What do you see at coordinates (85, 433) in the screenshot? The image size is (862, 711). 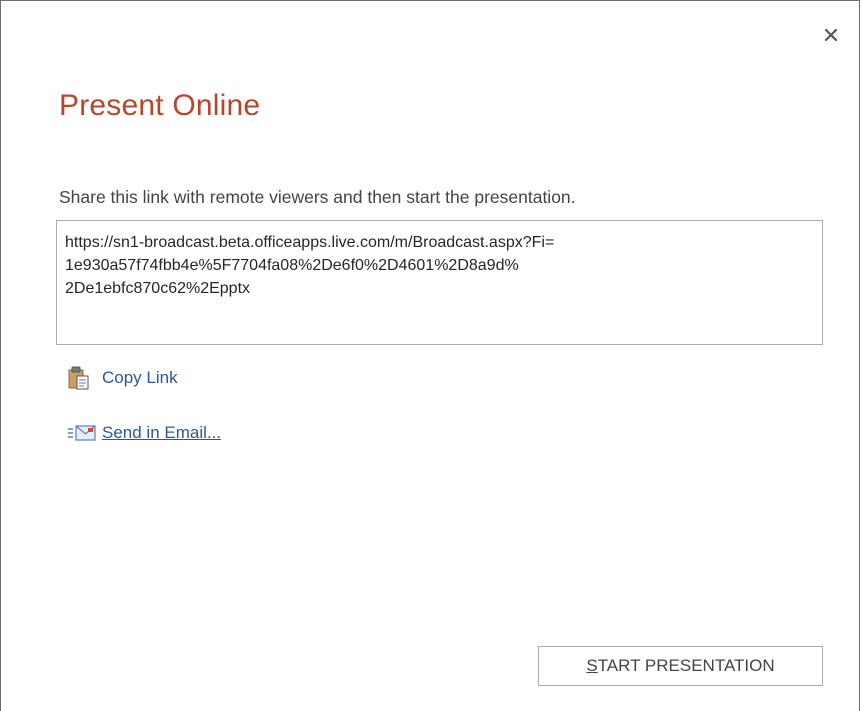 I see `email-icon` at bounding box center [85, 433].